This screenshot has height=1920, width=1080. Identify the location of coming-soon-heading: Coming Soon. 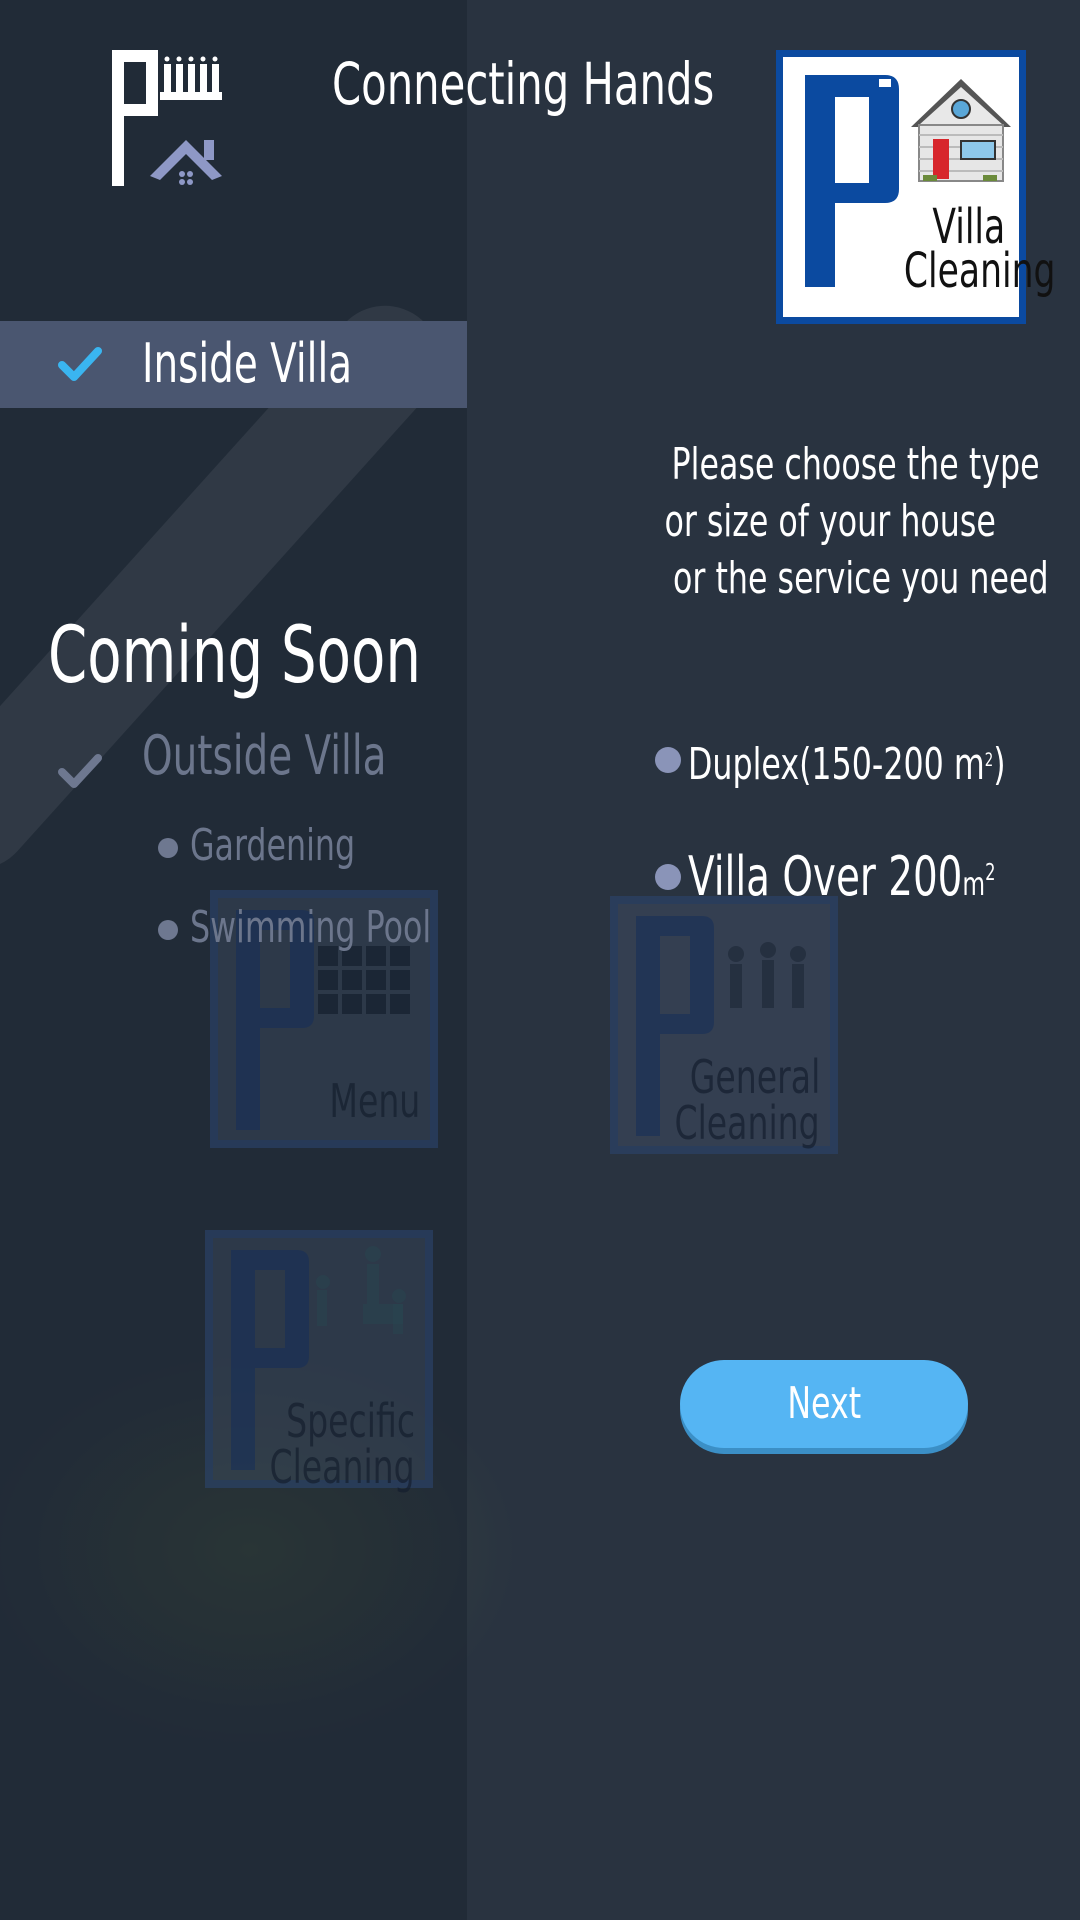
(234, 656).